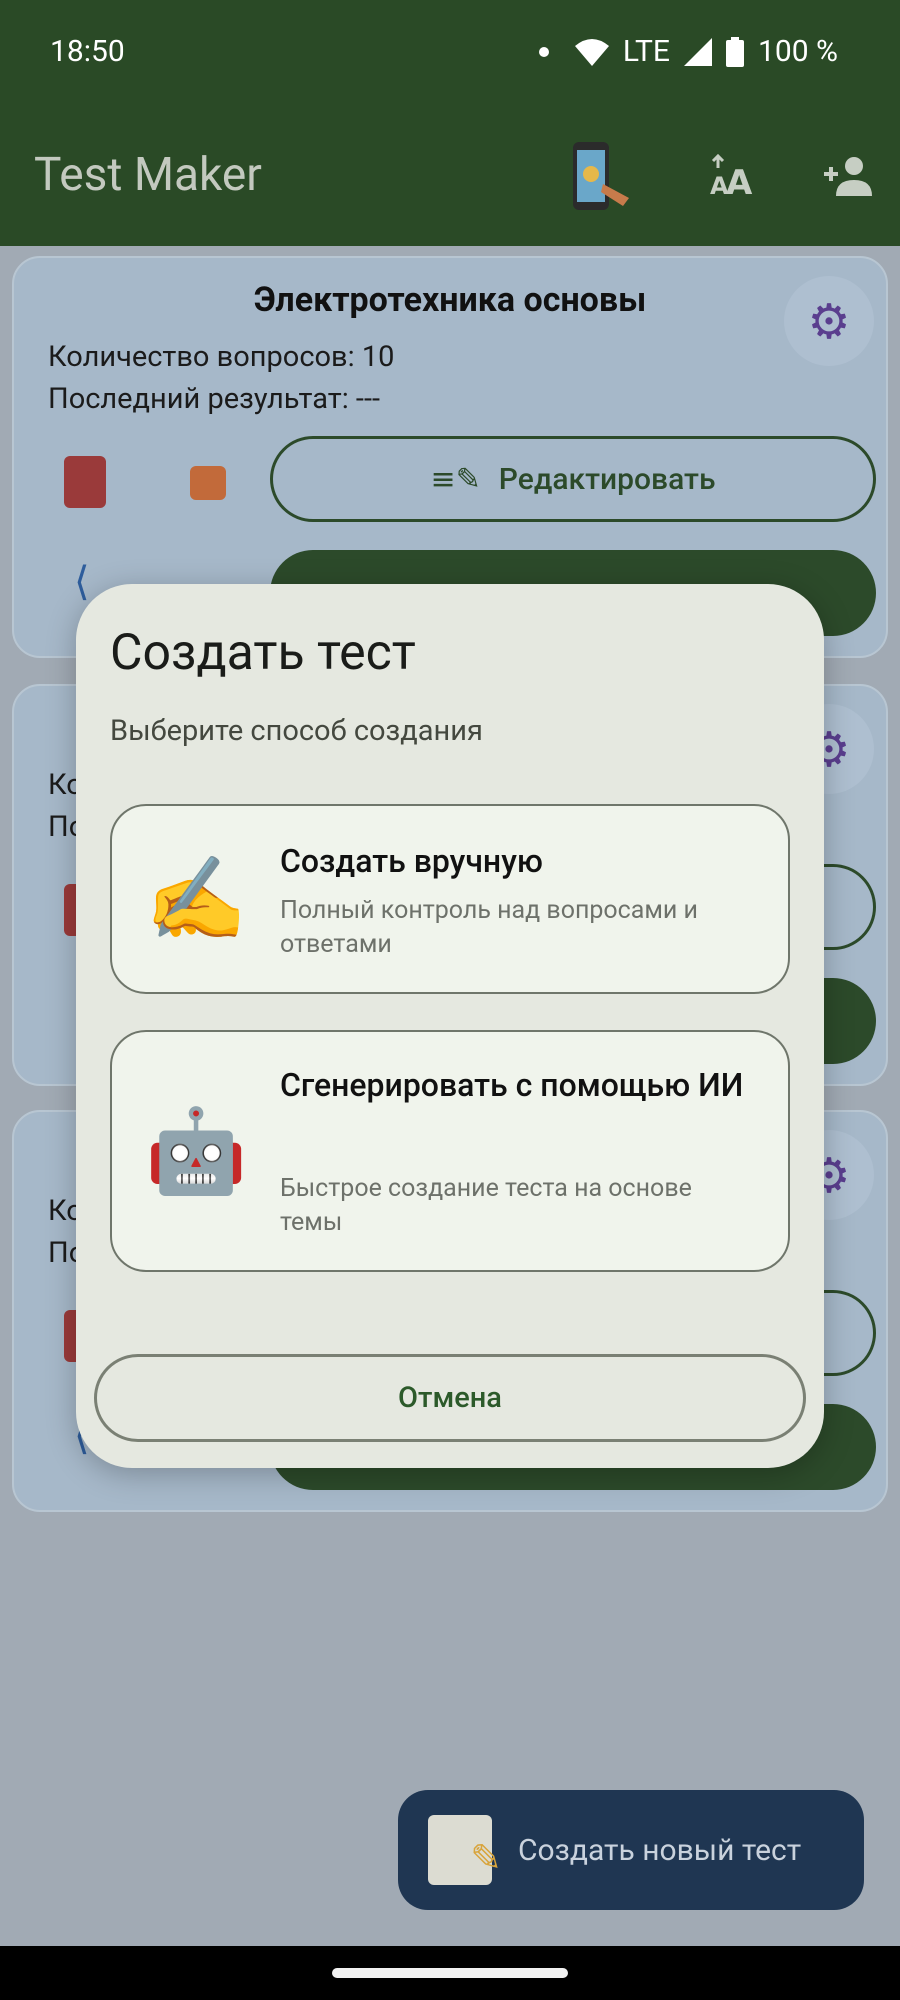 The height and width of the screenshot is (2000, 900). What do you see at coordinates (87, 51) in the screenshot?
I see `status-time: 18:50` at bounding box center [87, 51].